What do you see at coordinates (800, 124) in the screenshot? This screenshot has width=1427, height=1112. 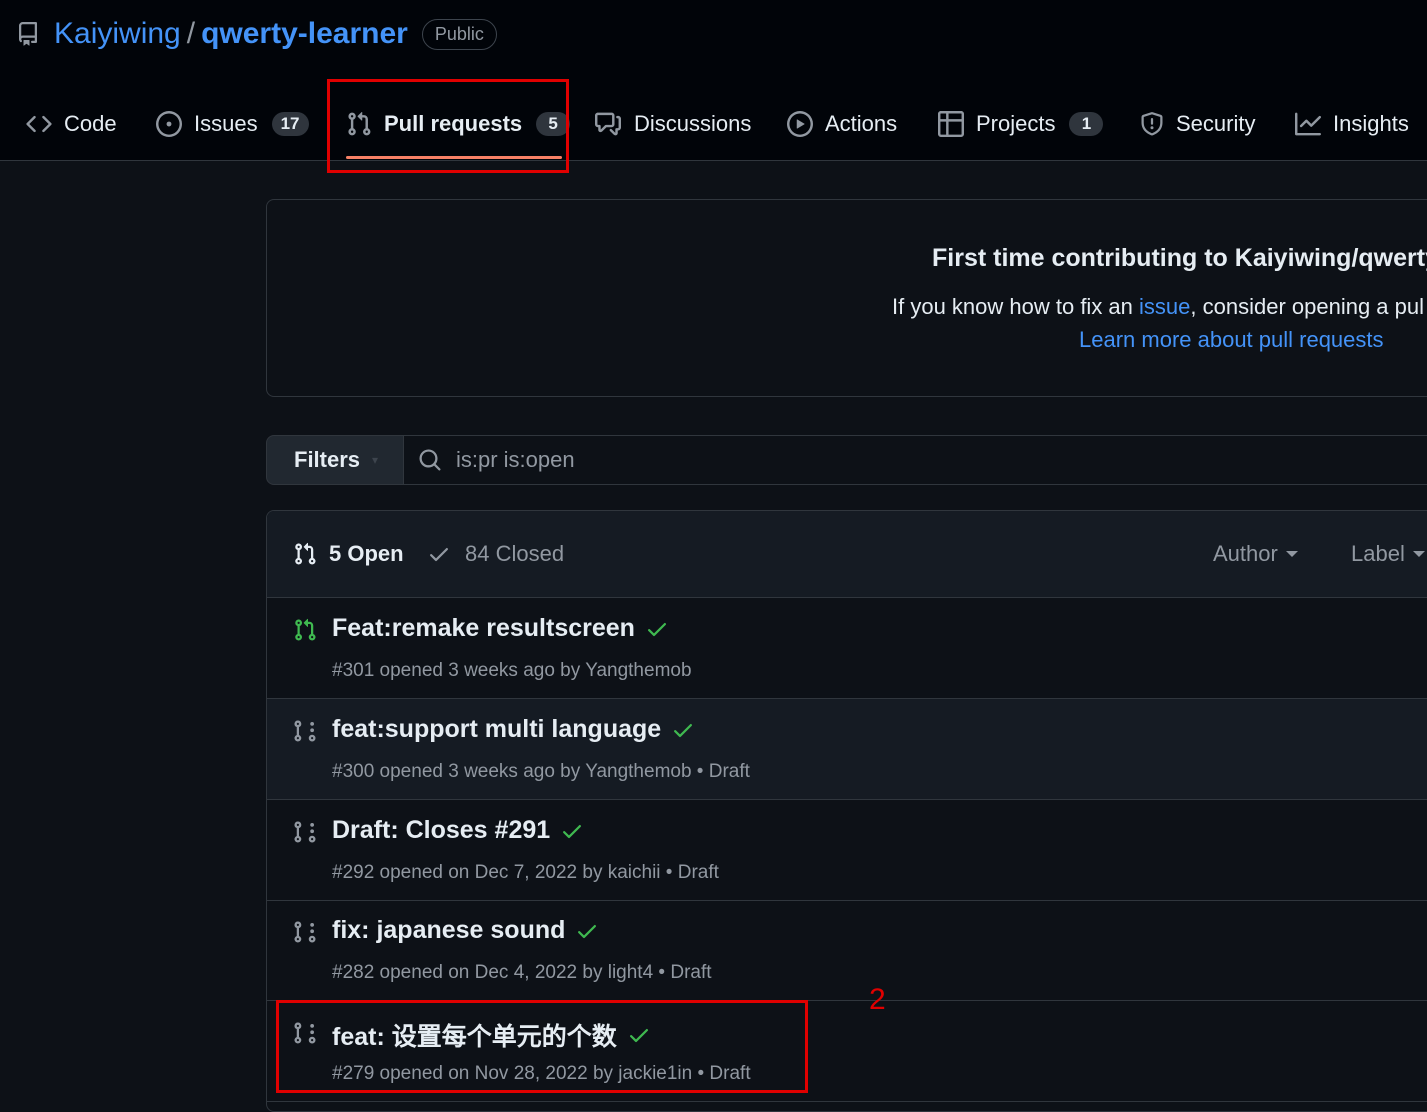 I see `play-icon` at bounding box center [800, 124].